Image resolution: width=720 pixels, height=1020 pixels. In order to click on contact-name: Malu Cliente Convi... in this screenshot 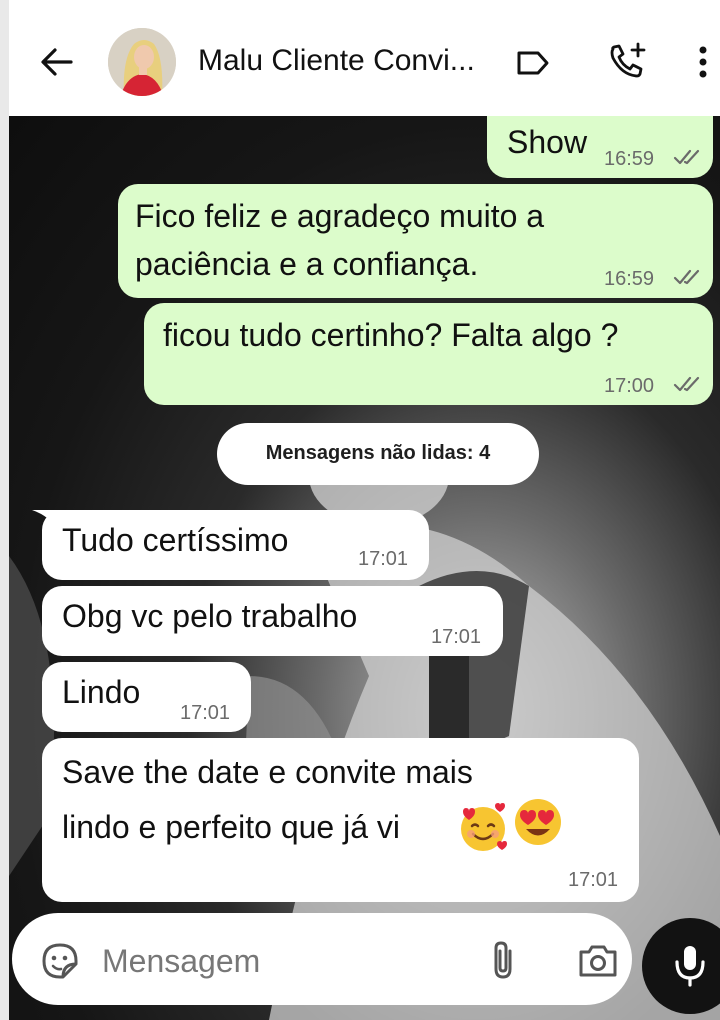, I will do `click(336, 61)`.